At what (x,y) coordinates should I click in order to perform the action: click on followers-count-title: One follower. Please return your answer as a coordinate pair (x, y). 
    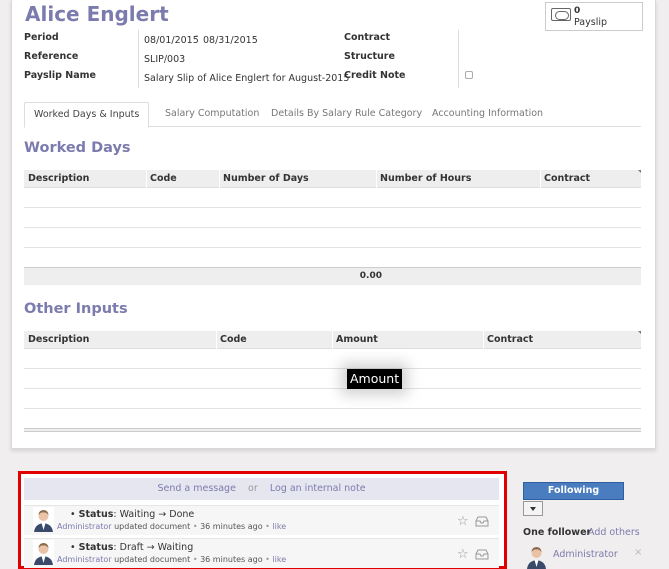
    Looking at the image, I should click on (557, 532).